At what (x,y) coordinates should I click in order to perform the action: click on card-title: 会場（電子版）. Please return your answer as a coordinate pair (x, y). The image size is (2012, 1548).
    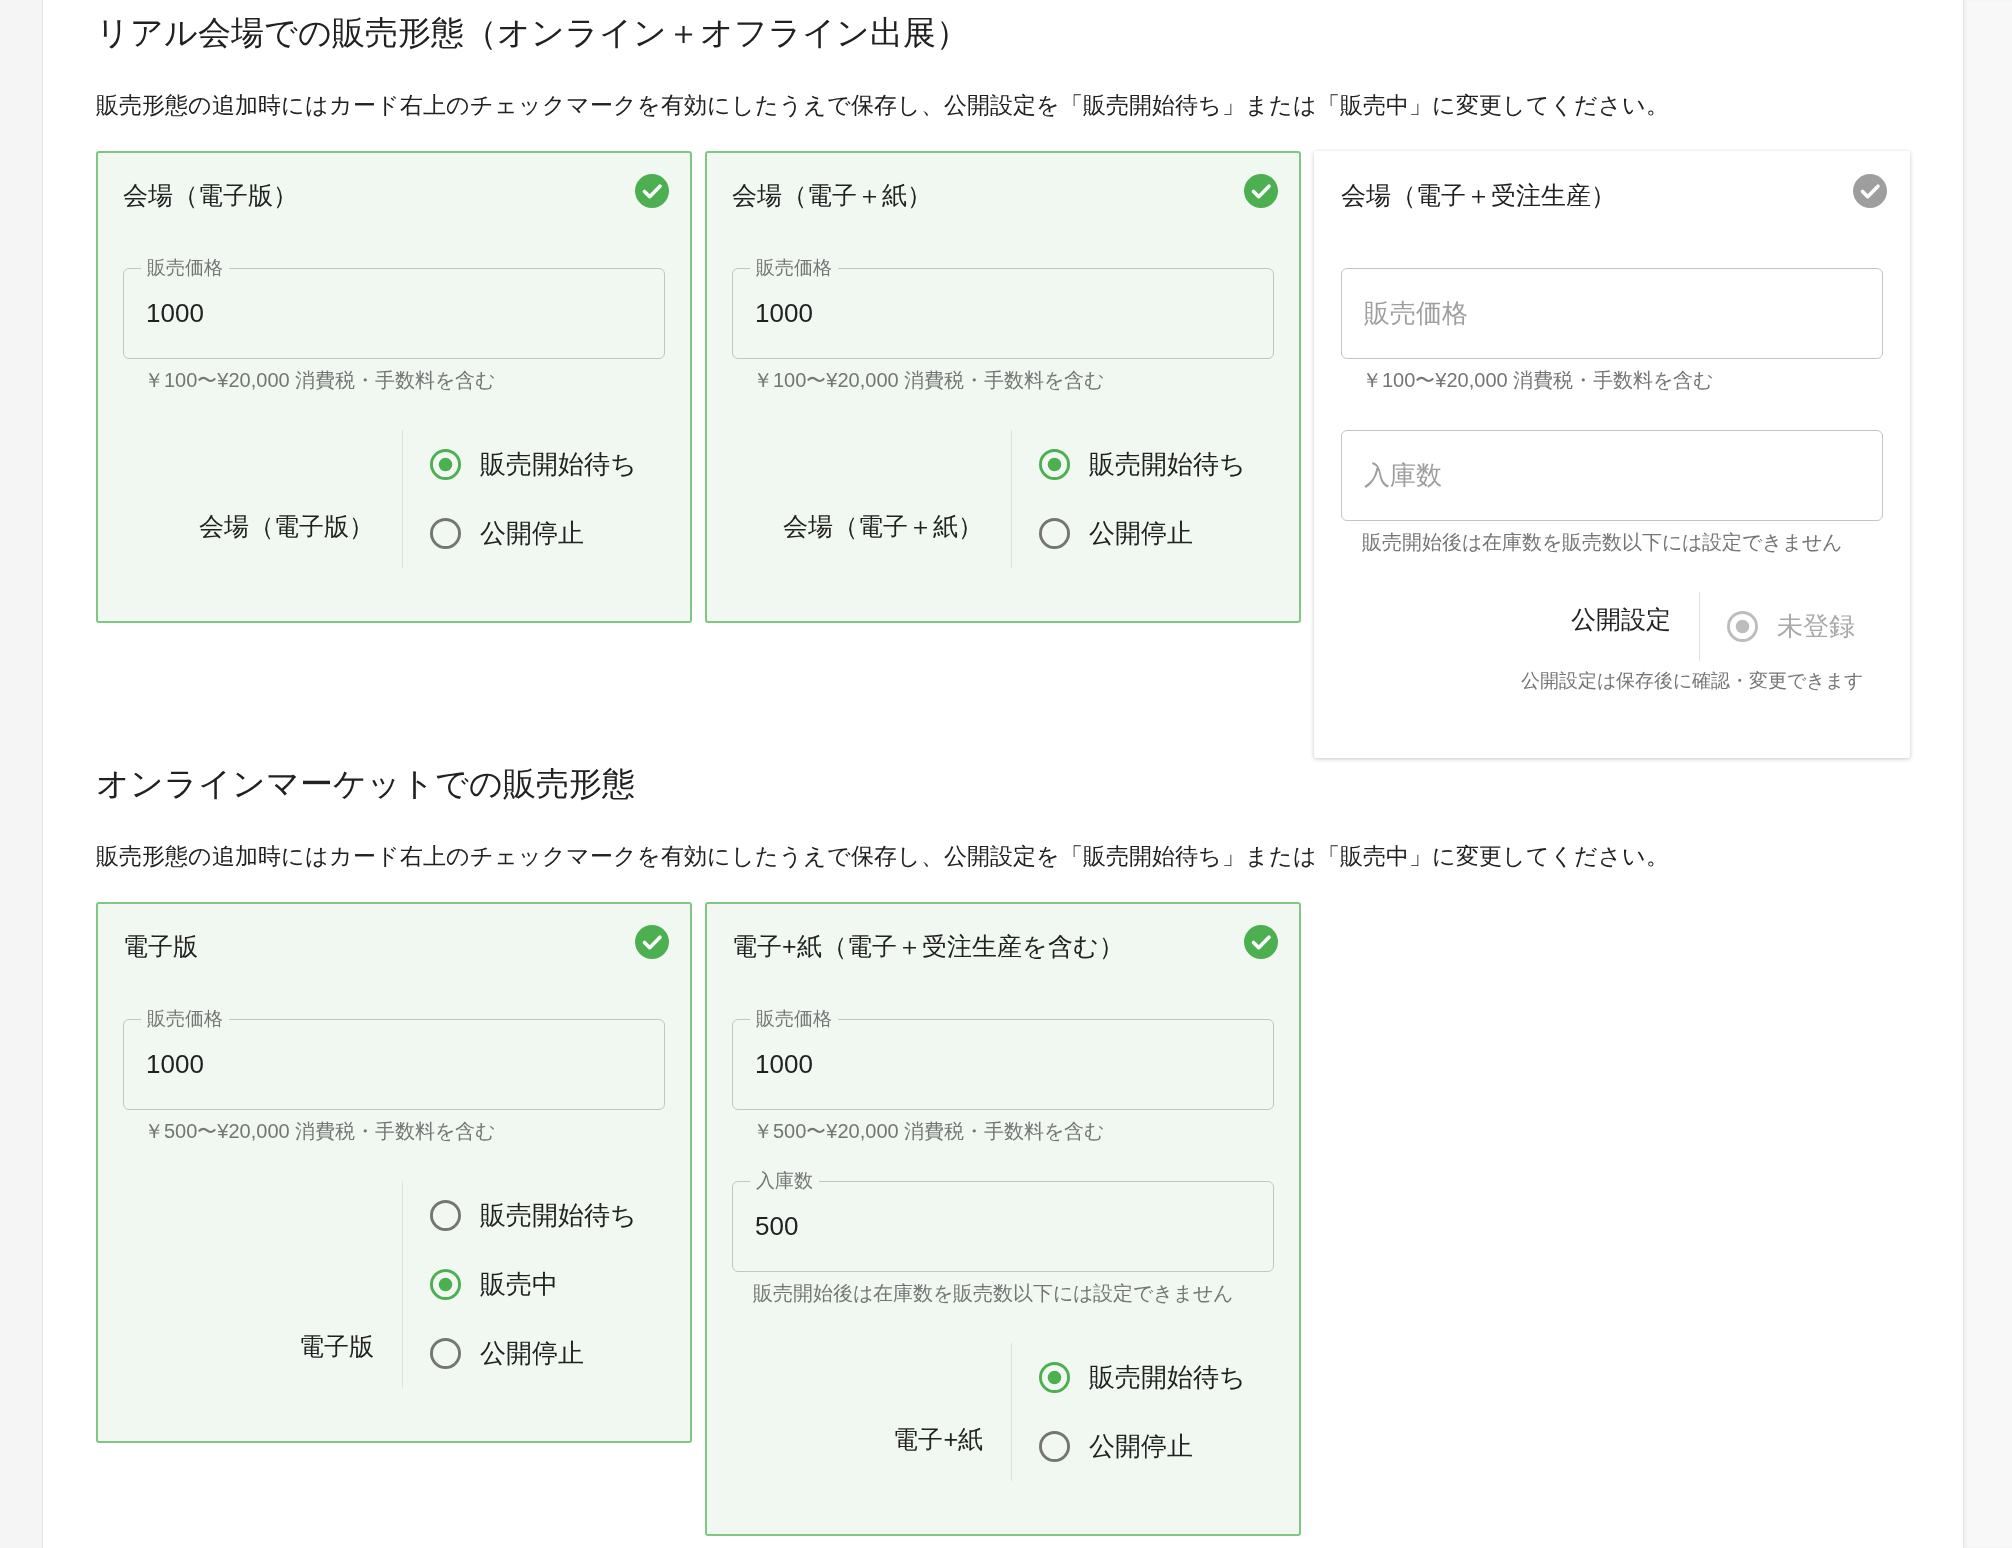
    Looking at the image, I should click on (210, 195).